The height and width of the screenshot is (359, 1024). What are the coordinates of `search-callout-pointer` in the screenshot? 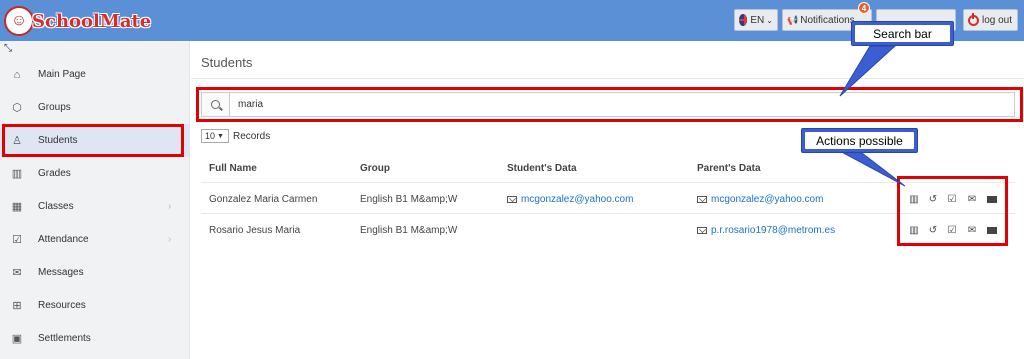 It's located at (868, 71).